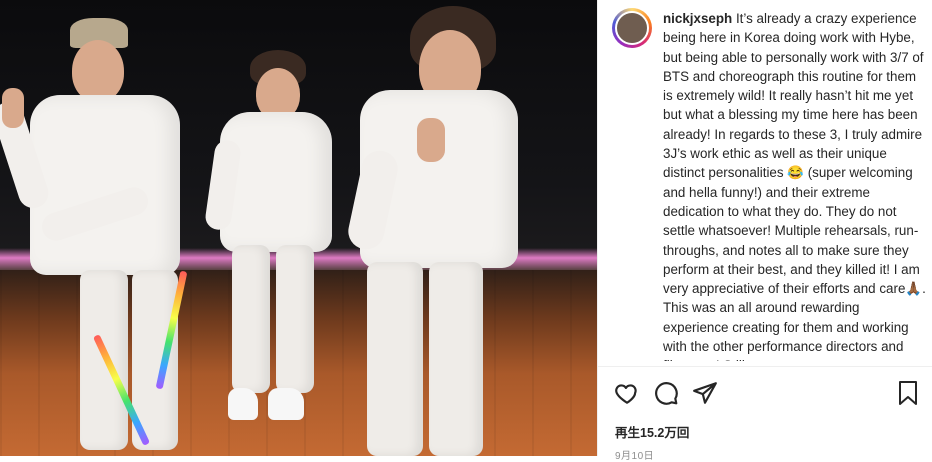 Image resolution: width=932 pixels, height=462 pixels. Describe the element at coordinates (909, 393) in the screenshot. I see `bookmark-icon` at that location.